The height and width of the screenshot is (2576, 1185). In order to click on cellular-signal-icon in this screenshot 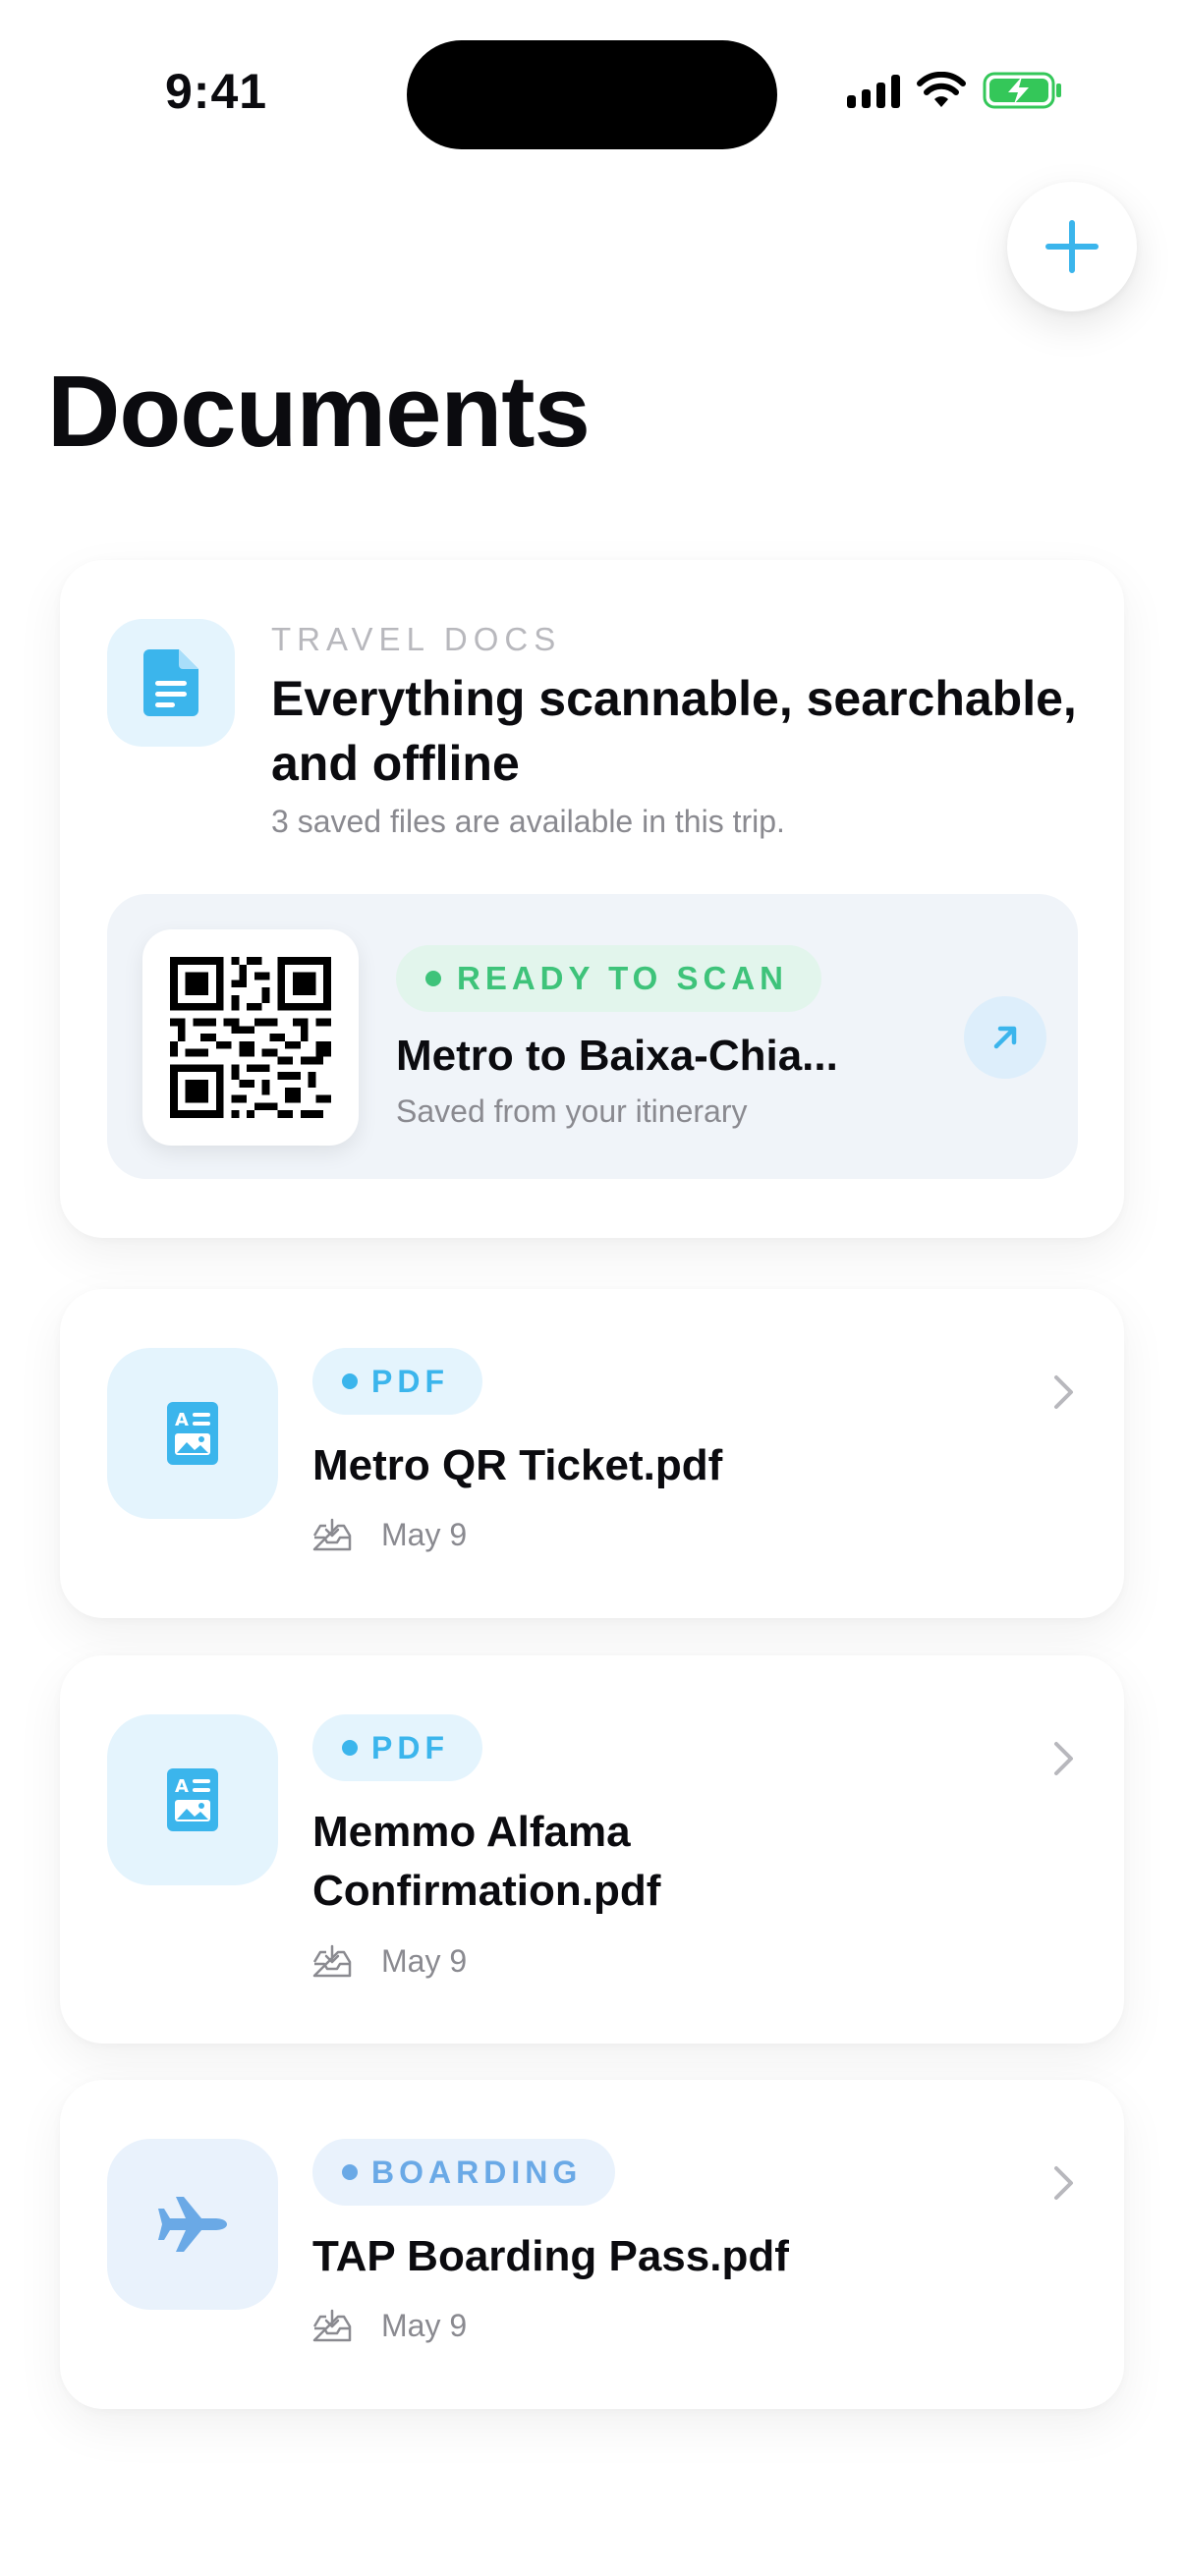, I will do `click(874, 90)`.